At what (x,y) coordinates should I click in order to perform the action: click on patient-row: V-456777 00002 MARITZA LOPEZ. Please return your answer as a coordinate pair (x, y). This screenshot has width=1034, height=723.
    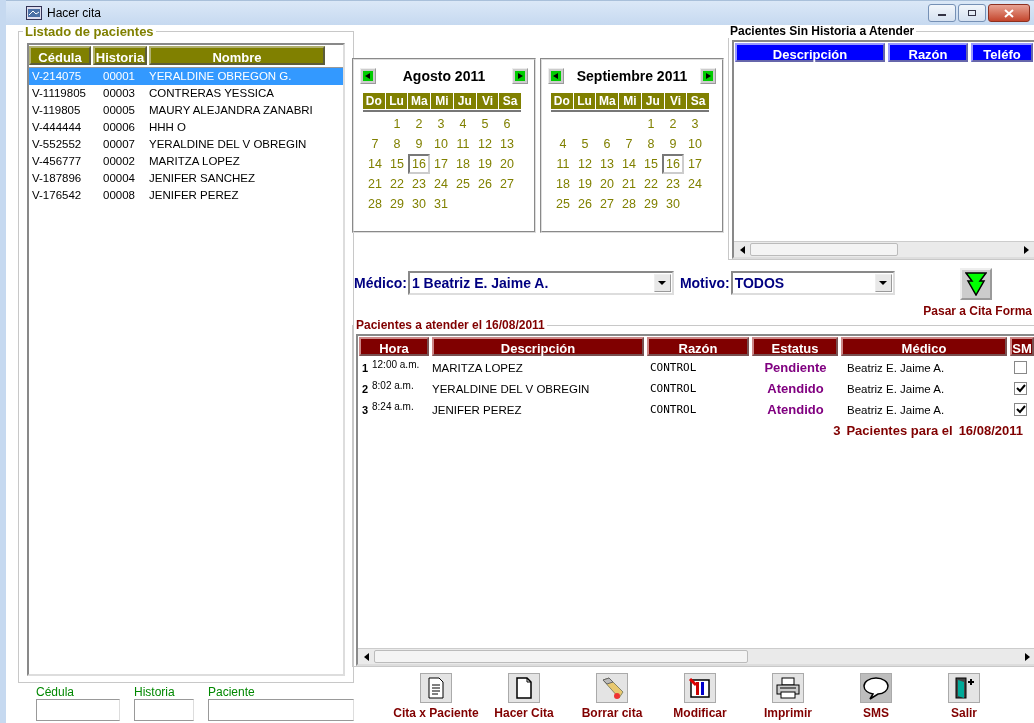
    Looking at the image, I should click on (186, 161).